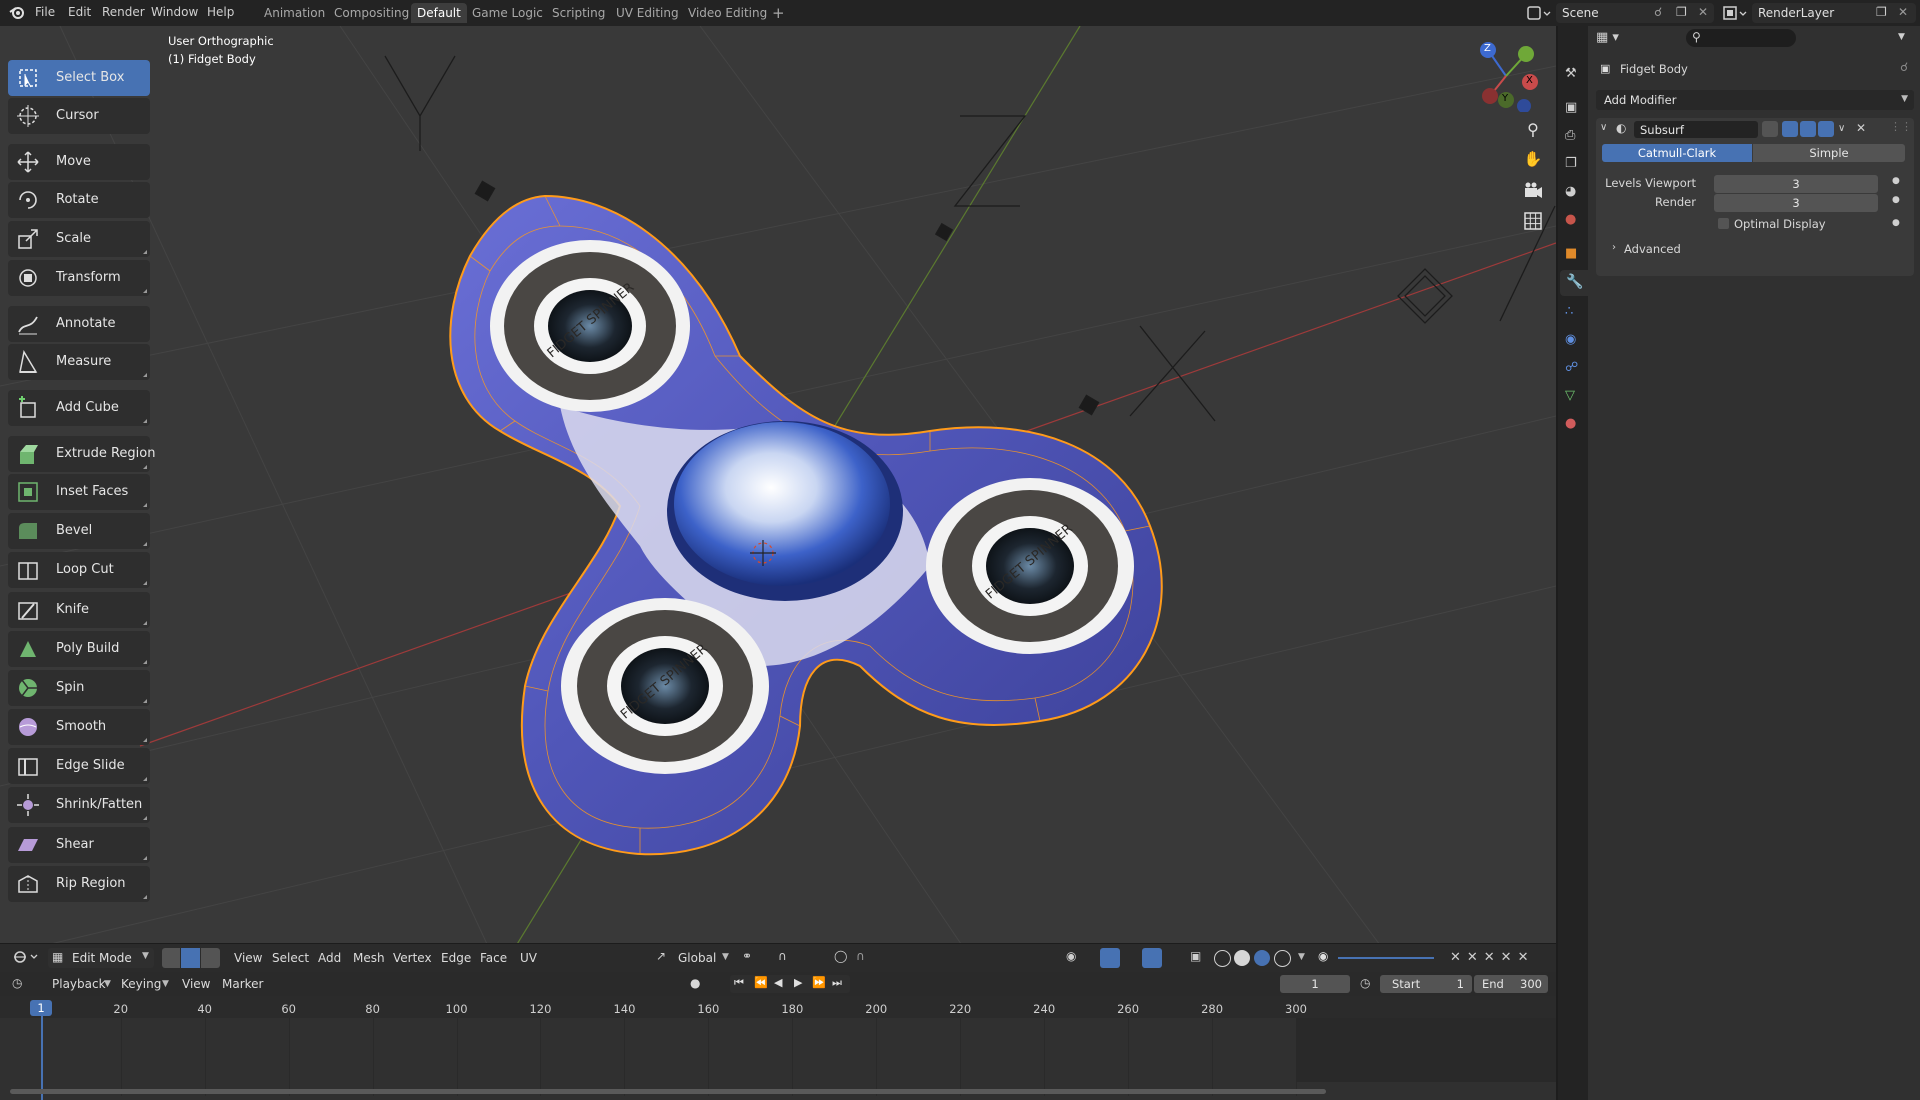 This screenshot has height=1100, width=1920. I want to click on tool-rip-region: Rip Region, so click(79, 884).